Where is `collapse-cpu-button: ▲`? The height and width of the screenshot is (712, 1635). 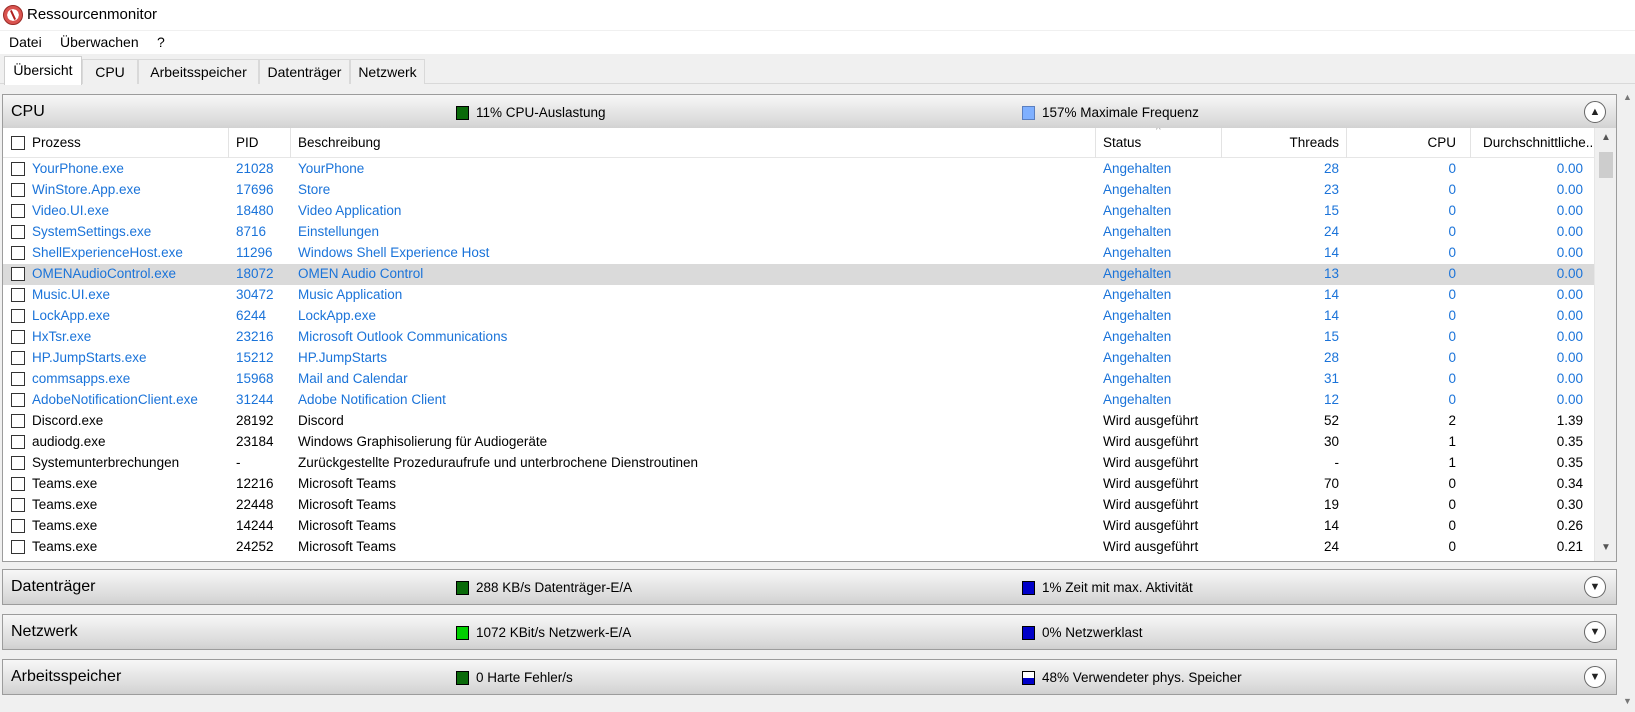 collapse-cpu-button: ▲ is located at coordinates (1595, 112).